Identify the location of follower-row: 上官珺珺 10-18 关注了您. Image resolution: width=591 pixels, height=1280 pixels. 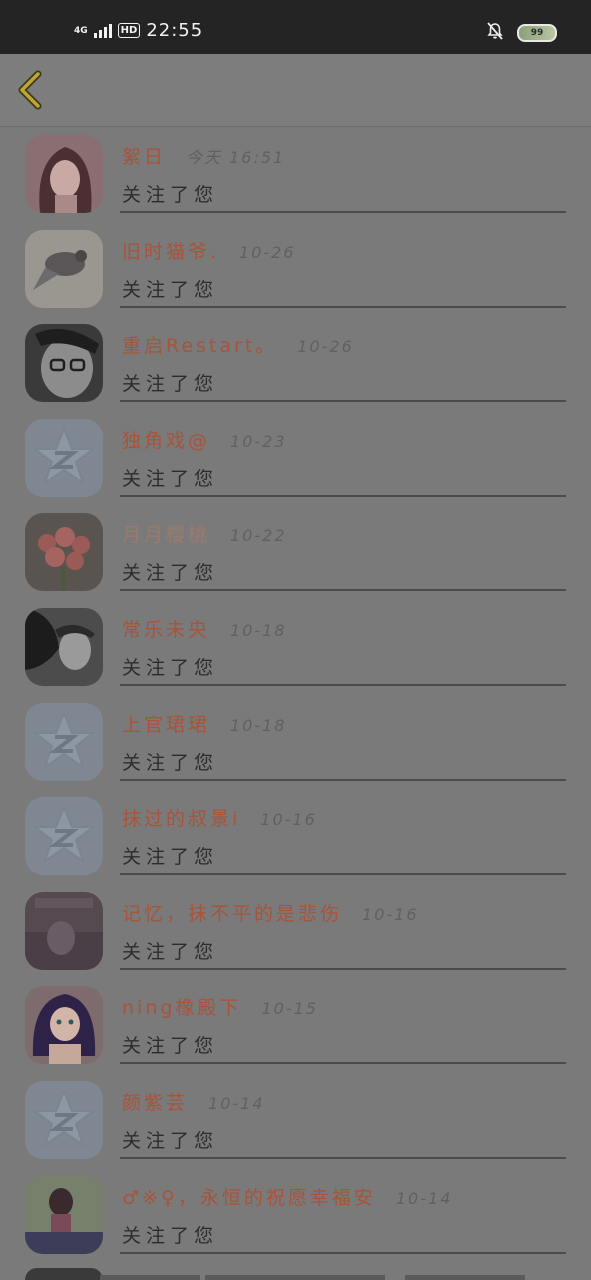
(295, 743).